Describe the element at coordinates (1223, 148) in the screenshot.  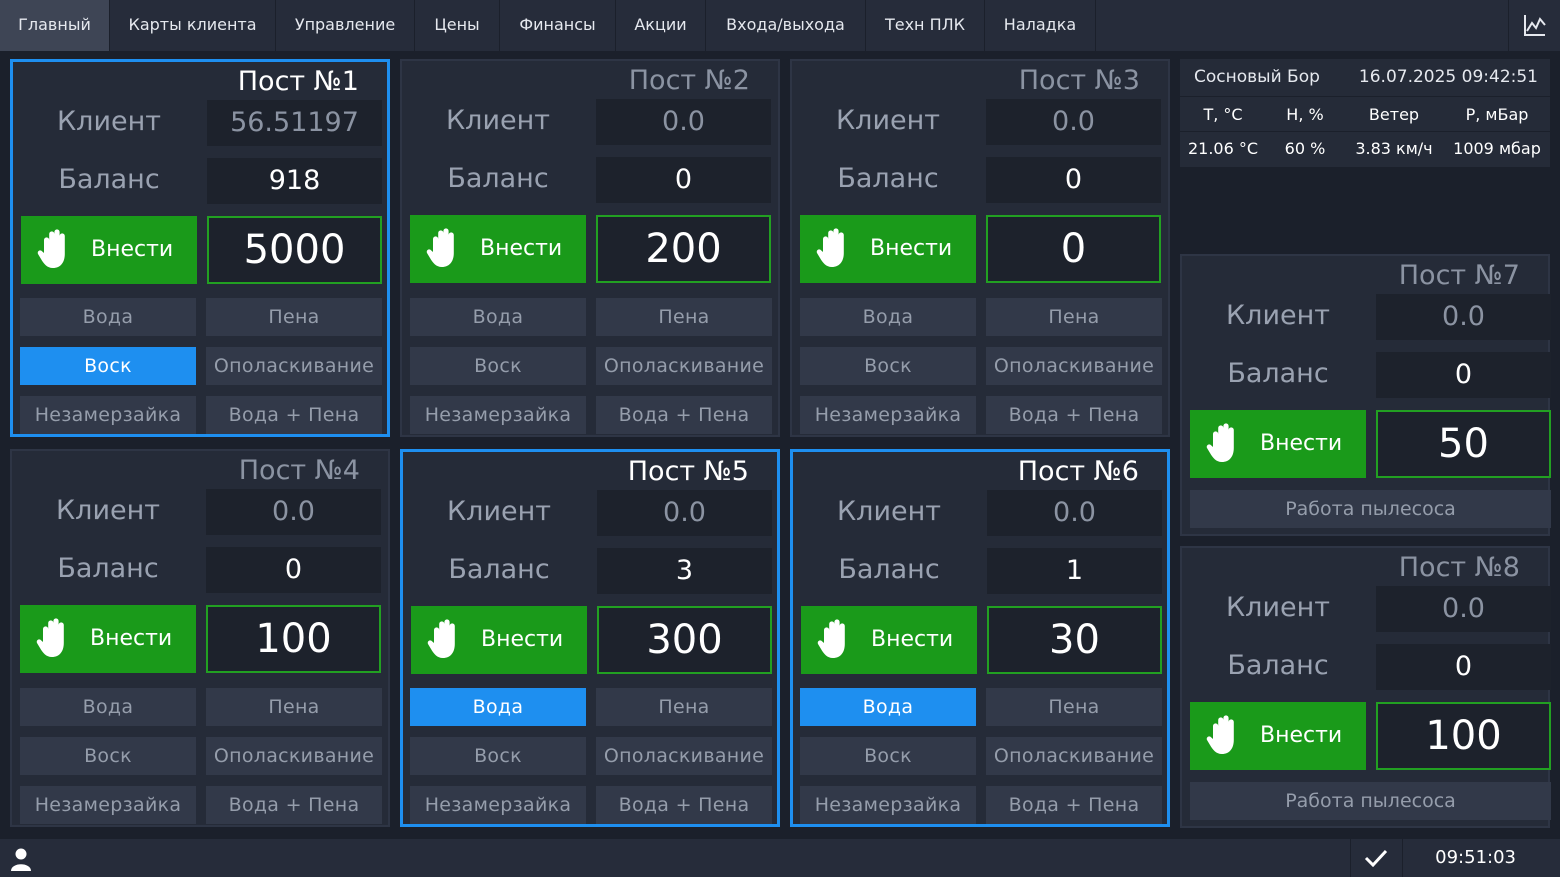
I see `weather-temp-value: 21.06 °C` at that location.